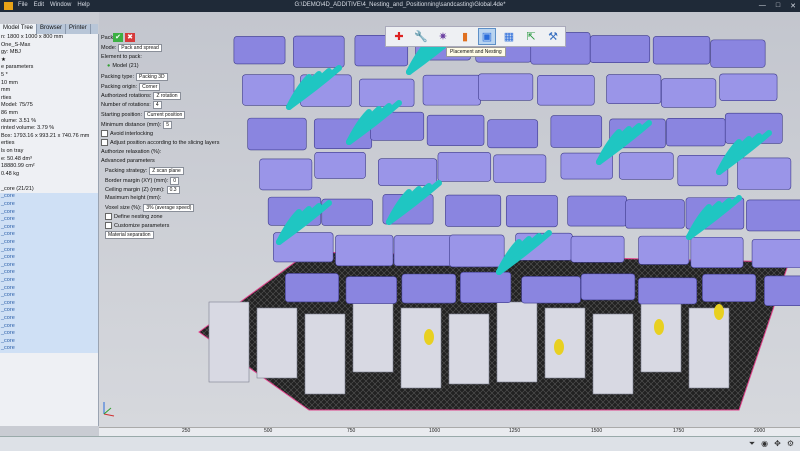  I want to click on window-controls: — □ ✕, so click(777, 6).